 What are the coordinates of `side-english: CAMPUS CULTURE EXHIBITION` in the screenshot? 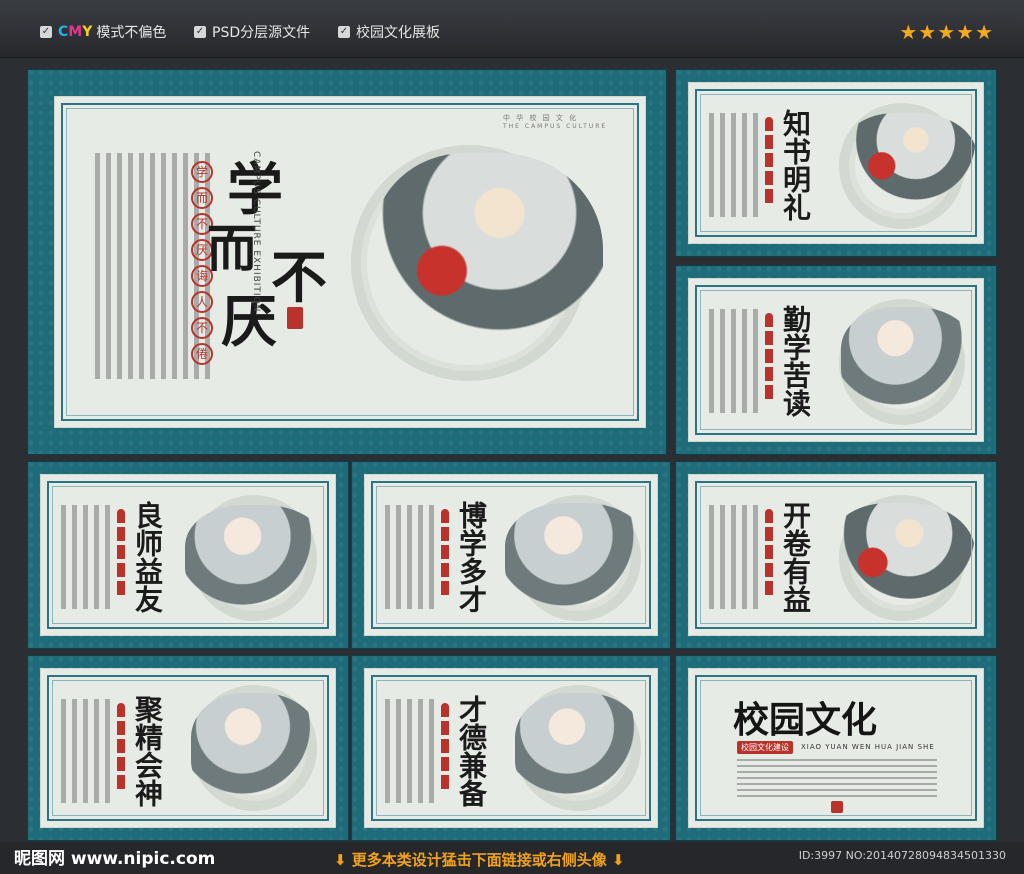 It's located at (256, 232).